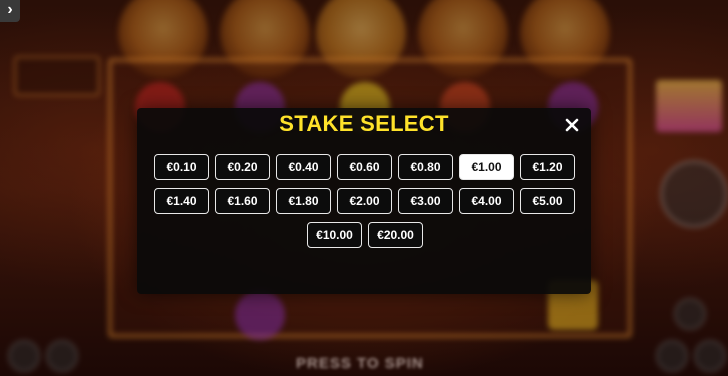  Describe the element at coordinates (364, 123) in the screenshot. I see `dialog-title: STAKE SELECT` at that location.